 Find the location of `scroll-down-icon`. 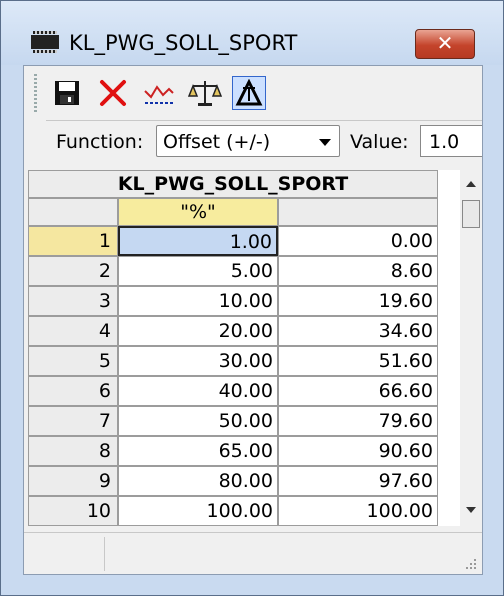

scroll-down-icon is located at coordinates (471, 510).